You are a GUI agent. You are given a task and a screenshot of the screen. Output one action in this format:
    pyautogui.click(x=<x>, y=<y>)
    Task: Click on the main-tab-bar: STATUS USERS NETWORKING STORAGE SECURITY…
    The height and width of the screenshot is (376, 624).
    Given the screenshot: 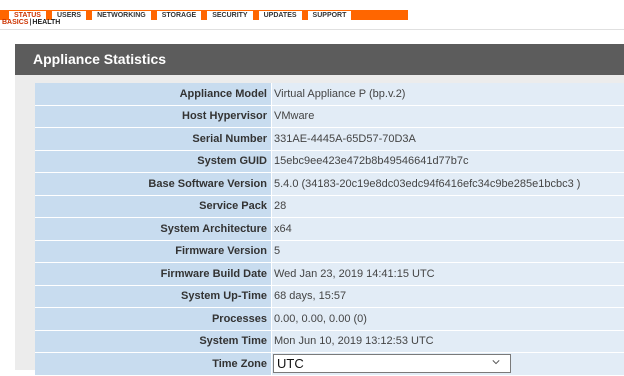 What is the action you would take?
    pyautogui.click(x=204, y=15)
    